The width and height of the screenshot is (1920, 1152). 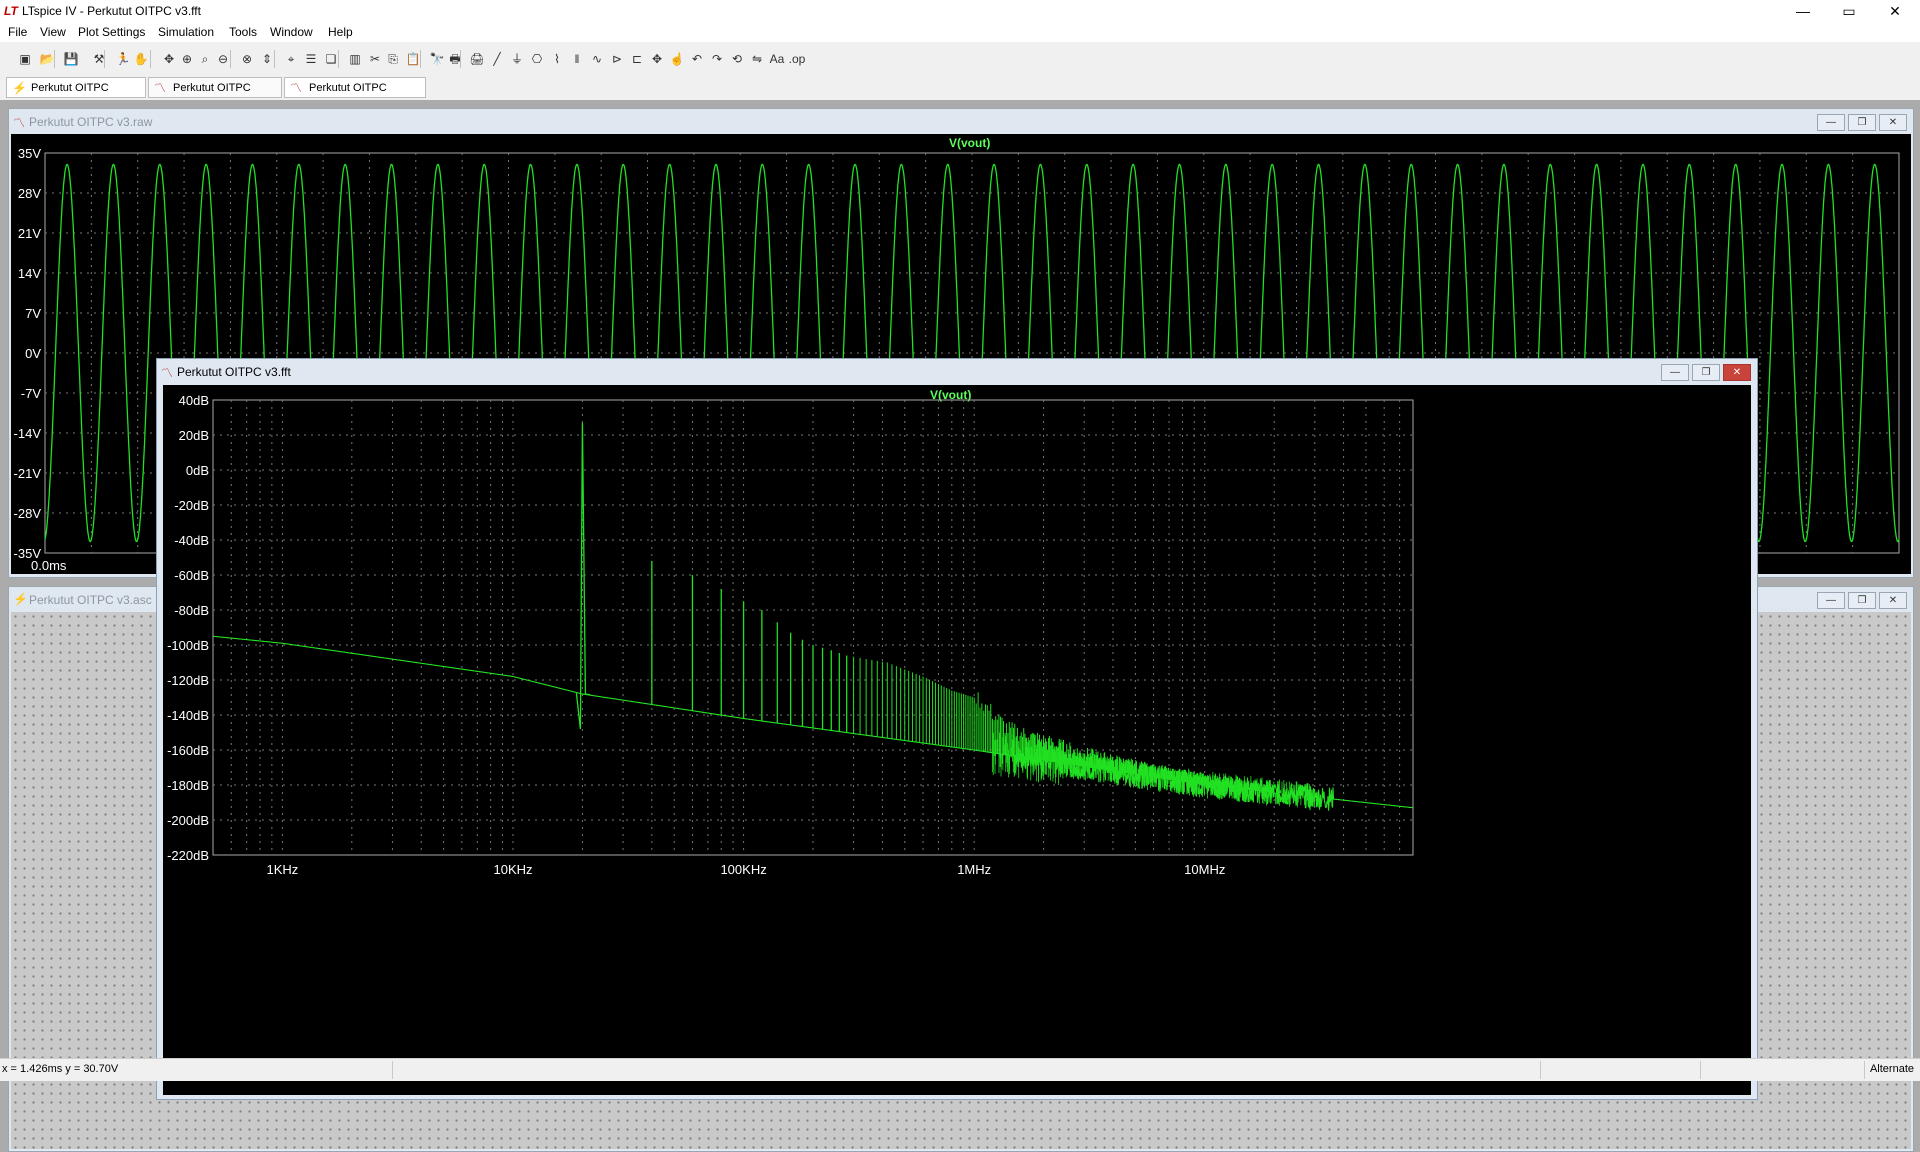 I want to click on diode-icon: ⊳, so click(x=617, y=59).